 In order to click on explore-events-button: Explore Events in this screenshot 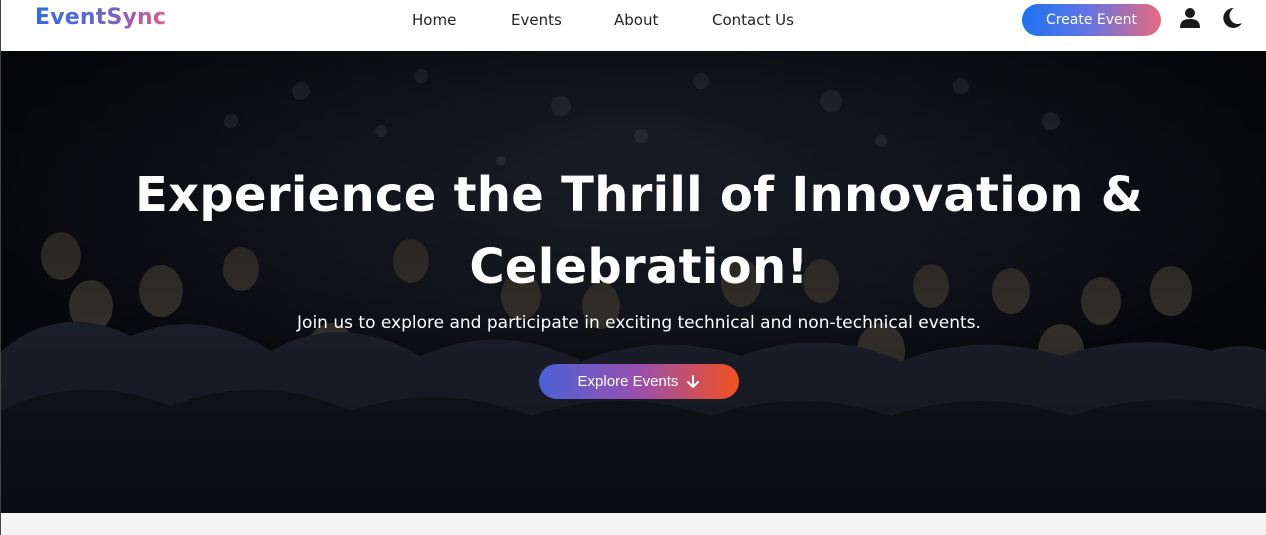, I will do `click(639, 381)`.